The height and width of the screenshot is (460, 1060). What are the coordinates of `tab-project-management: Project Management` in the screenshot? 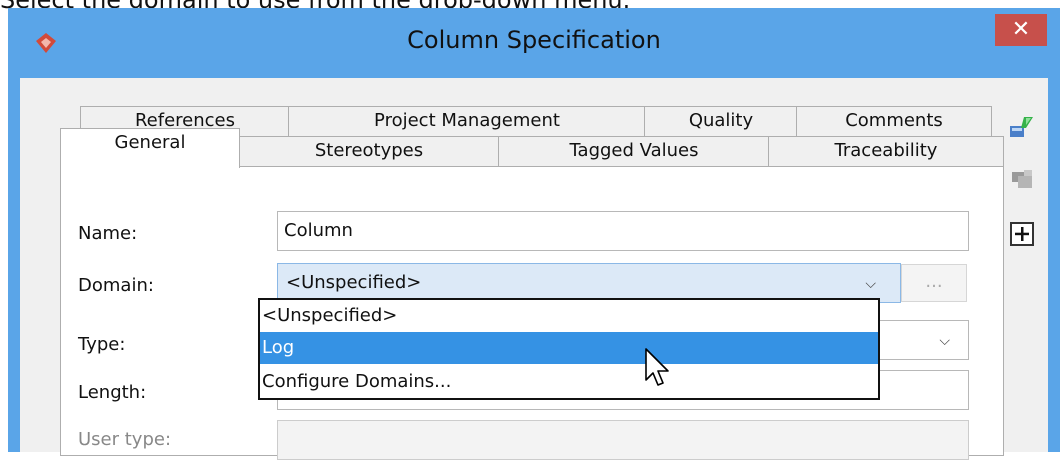 It's located at (467, 121).